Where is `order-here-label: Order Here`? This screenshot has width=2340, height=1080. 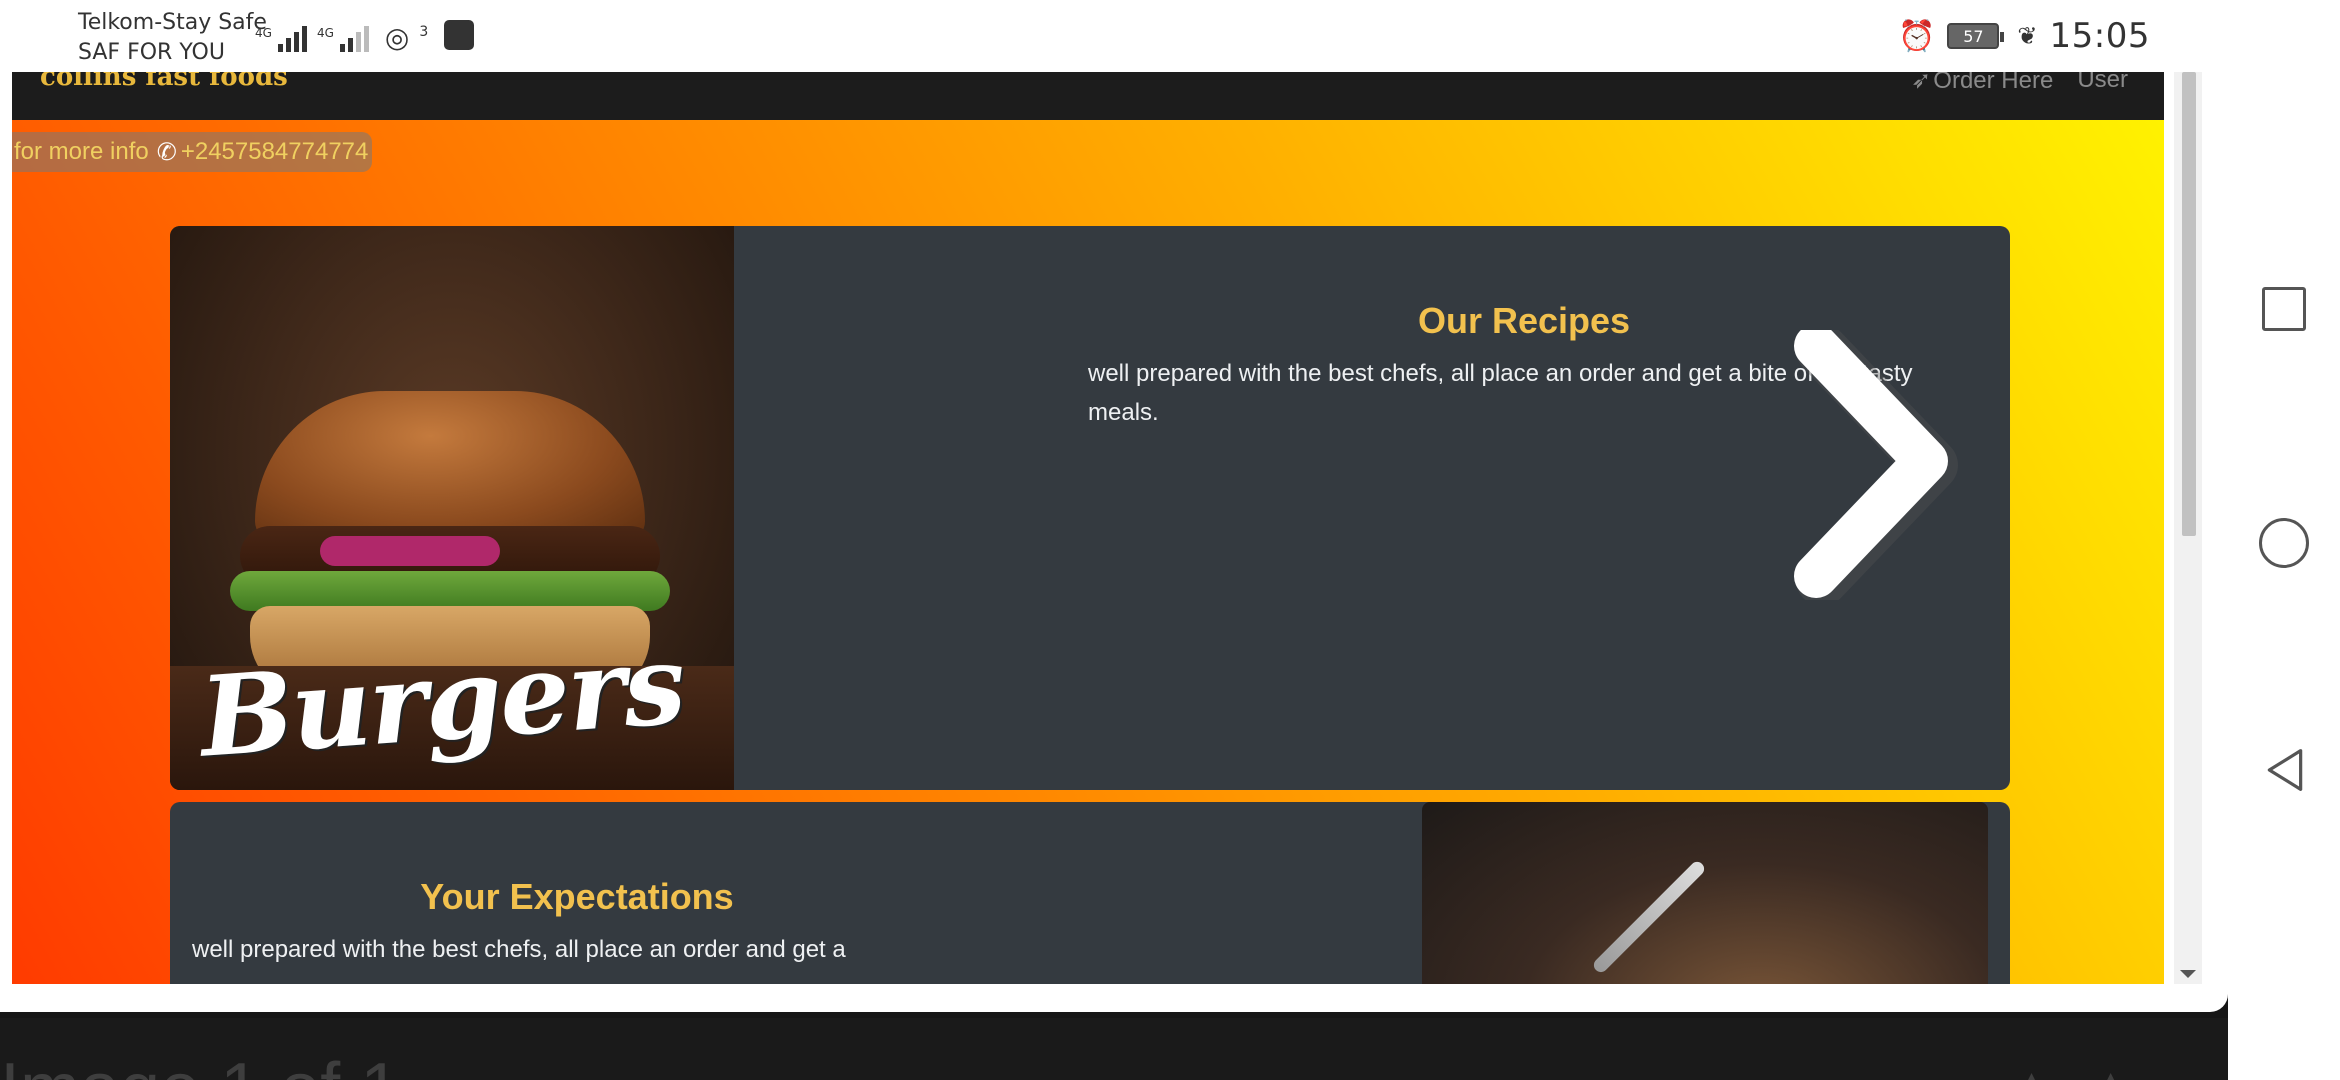
order-here-label: Order Here is located at coordinates (1993, 83).